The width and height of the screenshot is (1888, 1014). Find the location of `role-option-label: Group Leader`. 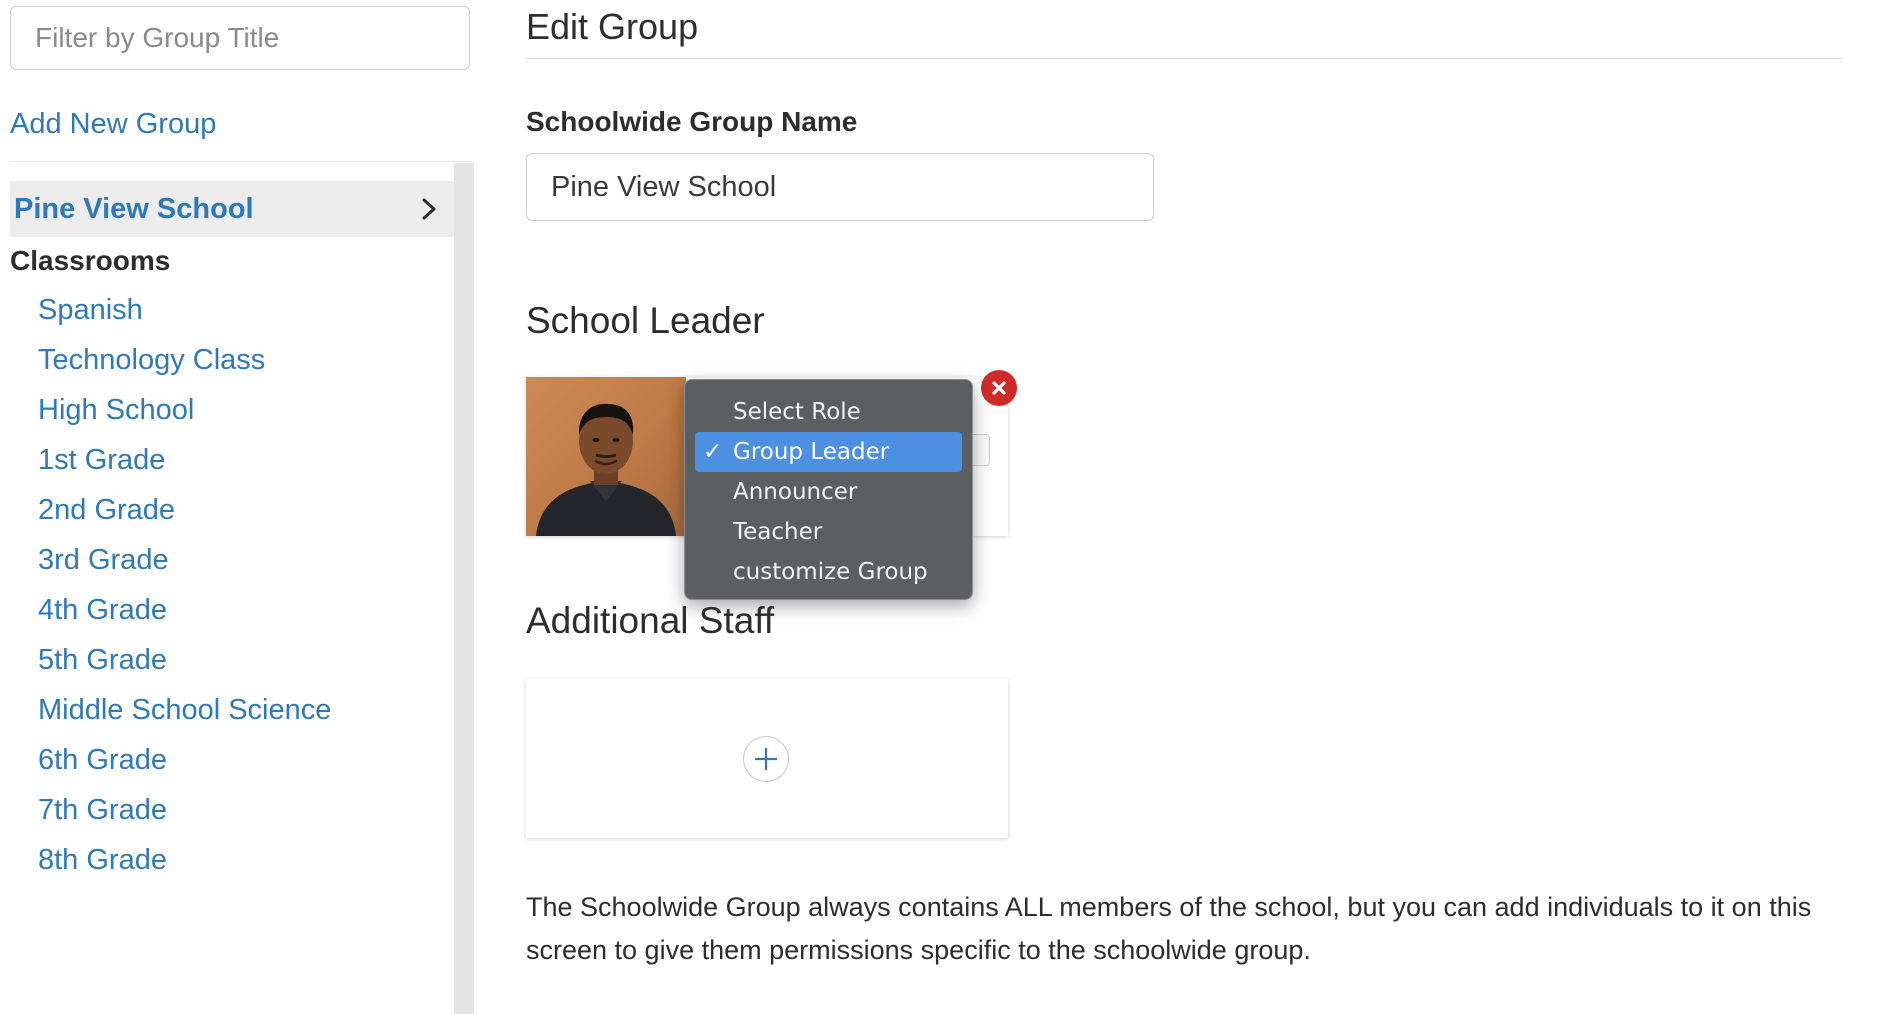

role-option-label: Group Leader is located at coordinates (811, 452).